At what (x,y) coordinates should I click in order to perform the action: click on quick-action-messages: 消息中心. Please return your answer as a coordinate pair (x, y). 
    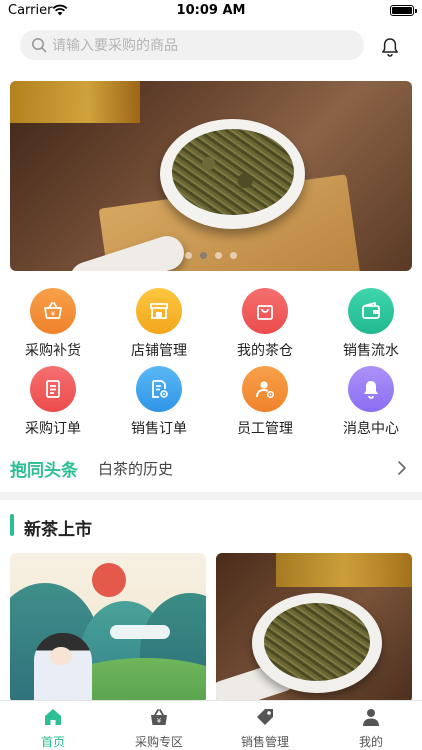
    Looking at the image, I should click on (370, 402).